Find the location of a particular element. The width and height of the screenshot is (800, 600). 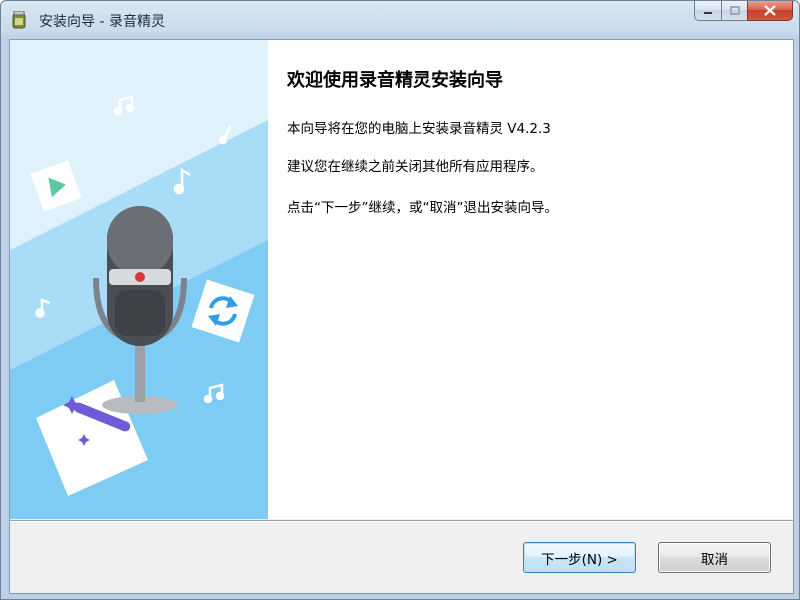

close-icon is located at coordinates (770, 10).